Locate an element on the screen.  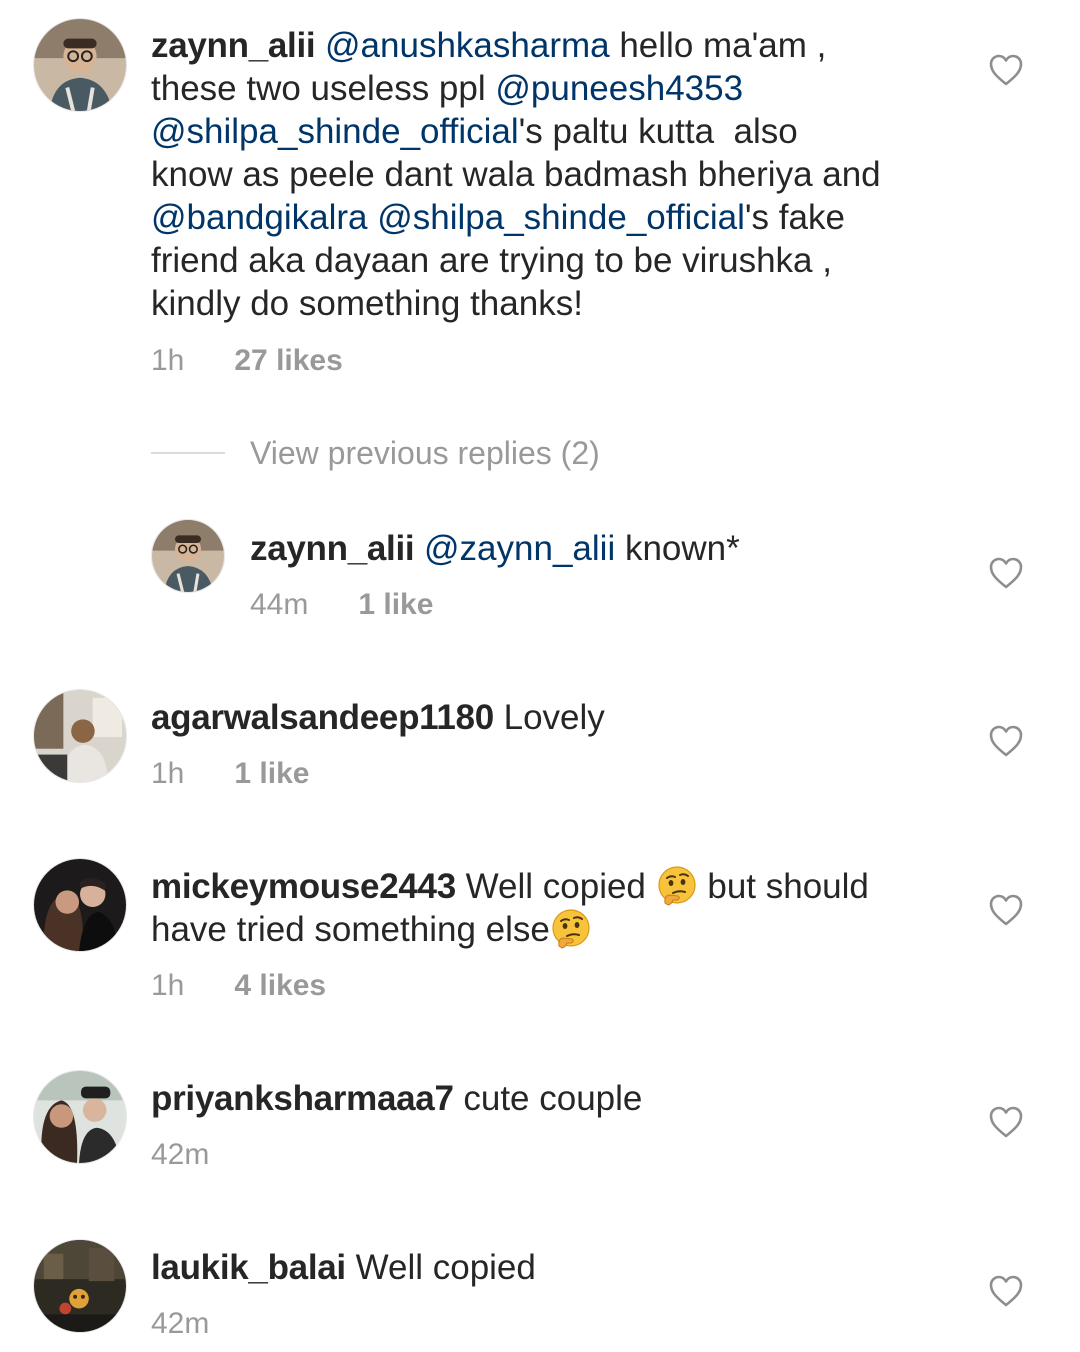
username: agarwalsandeep1180 is located at coordinates (322, 717).